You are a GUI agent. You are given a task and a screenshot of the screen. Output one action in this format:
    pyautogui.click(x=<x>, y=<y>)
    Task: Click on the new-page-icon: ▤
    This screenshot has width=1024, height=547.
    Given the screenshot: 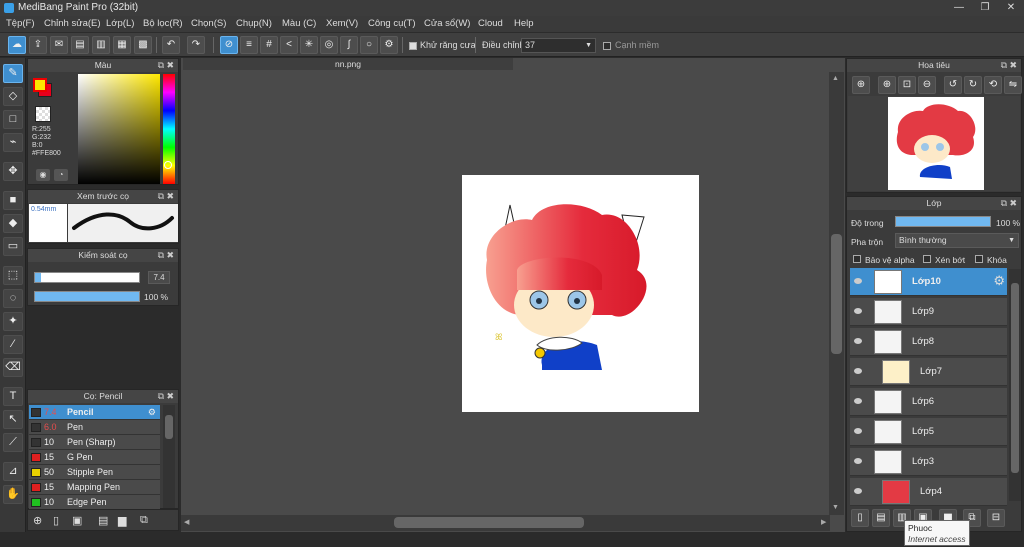 What is the action you would take?
    pyautogui.click(x=80, y=45)
    